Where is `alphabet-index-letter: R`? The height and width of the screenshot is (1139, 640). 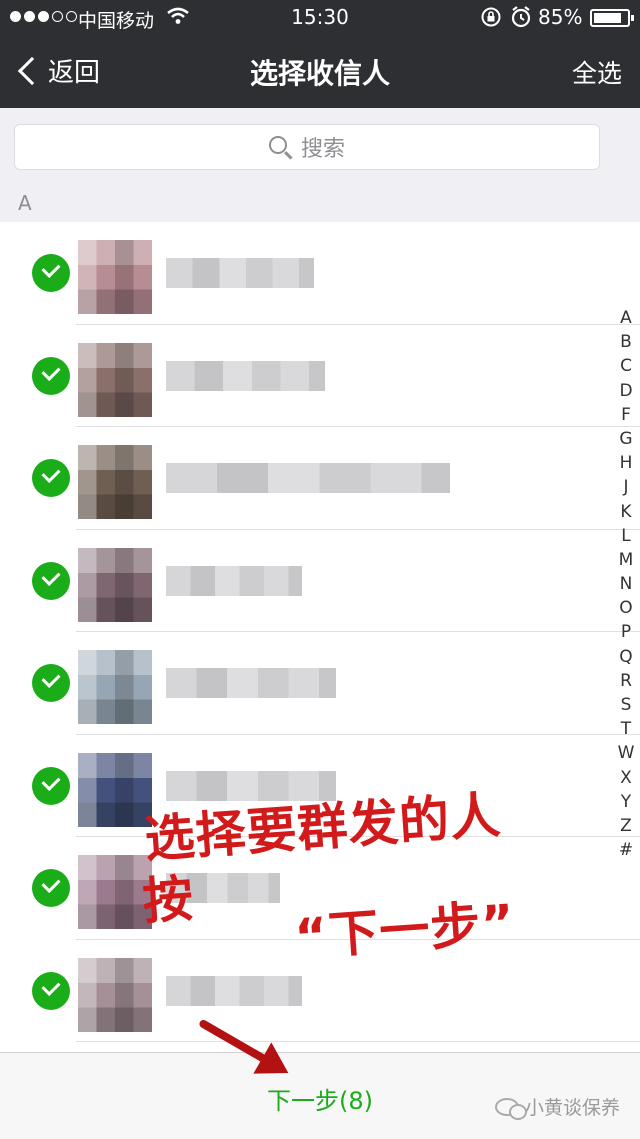
alphabet-index-letter: R is located at coordinates (626, 681).